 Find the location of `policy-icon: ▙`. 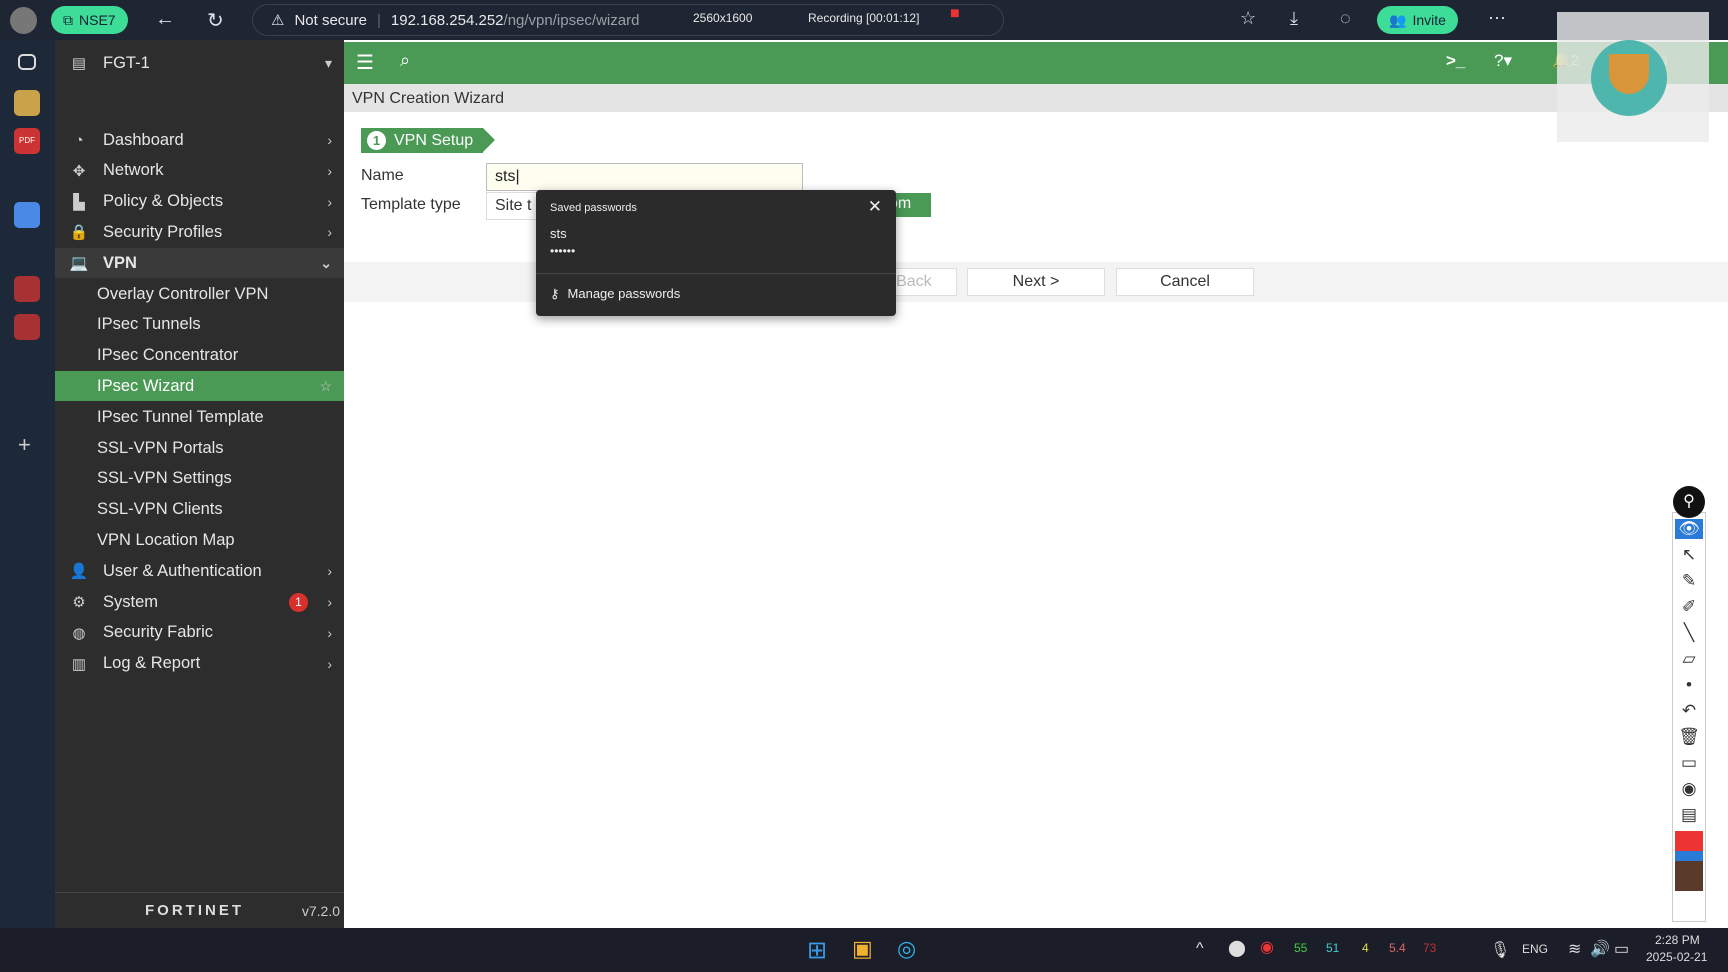

policy-icon: ▙ is located at coordinates (79, 202).